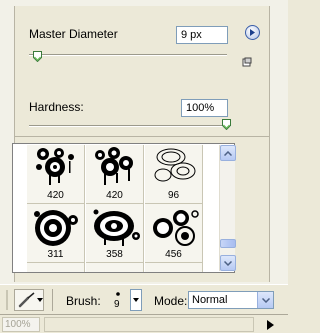 This screenshot has width=320, height=333. Describe the element at coordinates (73, 34) in the screenshot. I see `master-diameter-label: Master Diameter` at that location.